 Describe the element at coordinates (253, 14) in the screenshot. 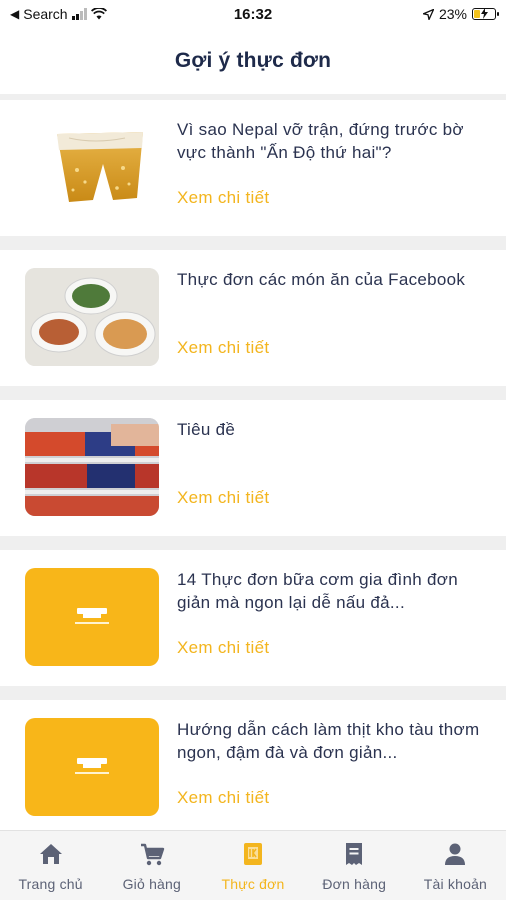

I see `status-bar: ◀ Search 16:32 23%` at that location.